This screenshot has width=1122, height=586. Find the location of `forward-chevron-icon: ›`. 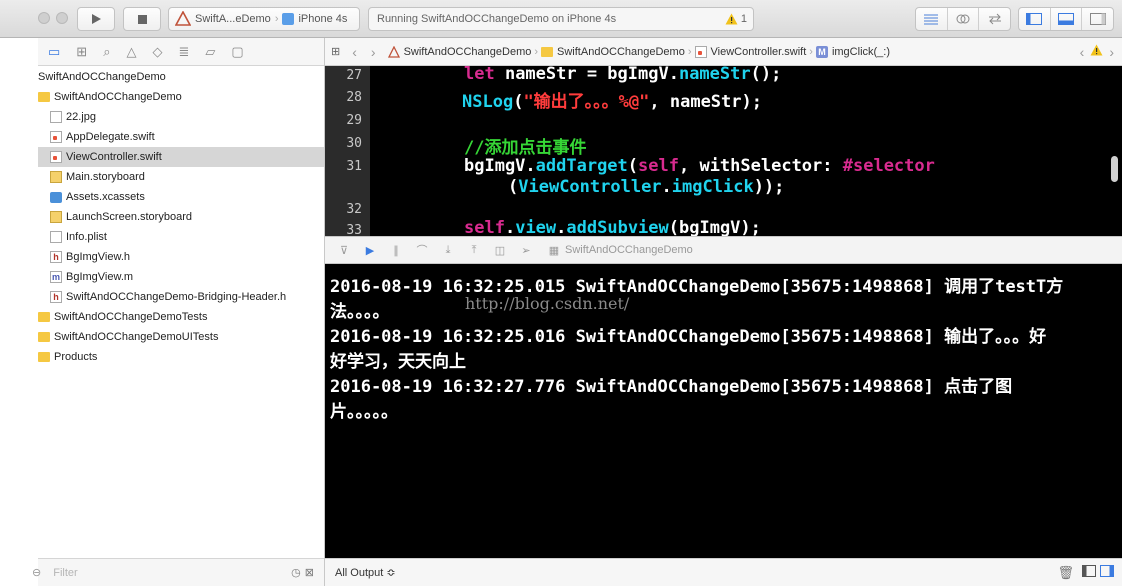

forward-chevron-icon: › is located at coordinates (373, 52).